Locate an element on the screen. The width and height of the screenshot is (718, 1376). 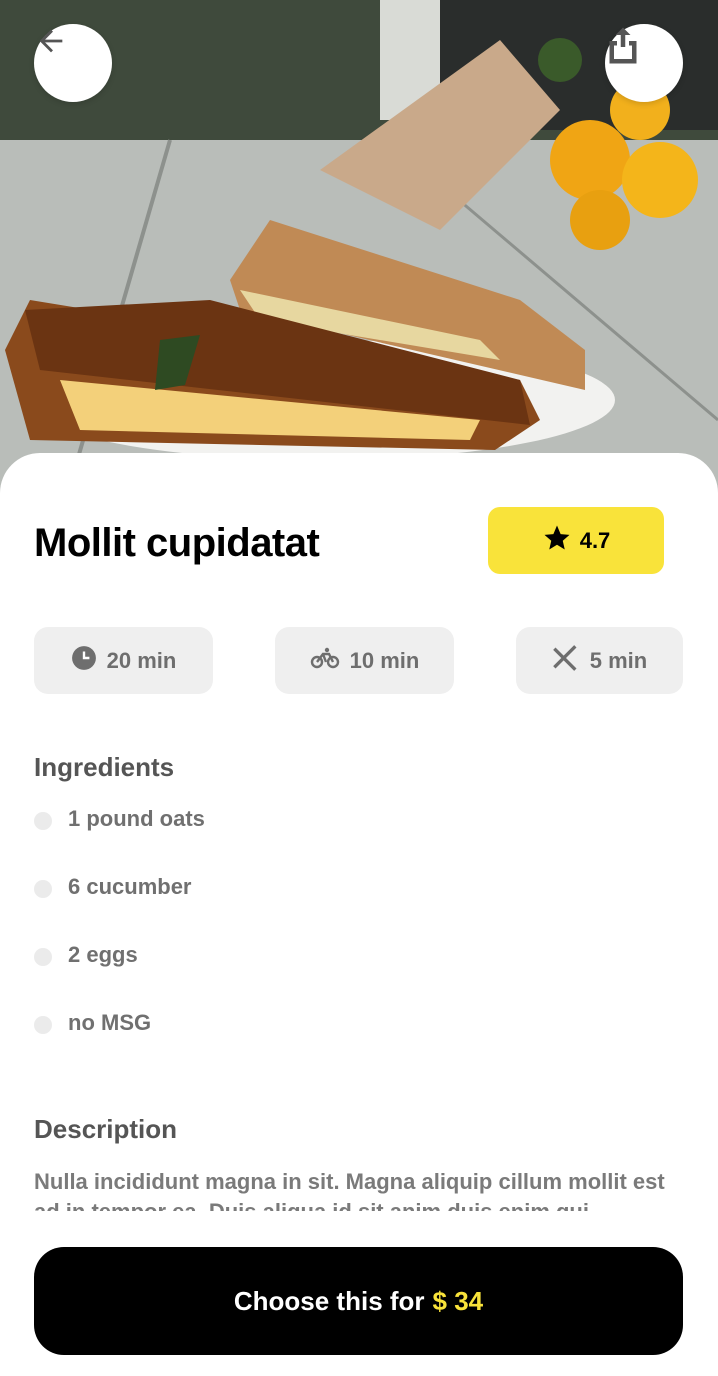
delivery-time-label: 10 min is located at coordinates (384, 660).